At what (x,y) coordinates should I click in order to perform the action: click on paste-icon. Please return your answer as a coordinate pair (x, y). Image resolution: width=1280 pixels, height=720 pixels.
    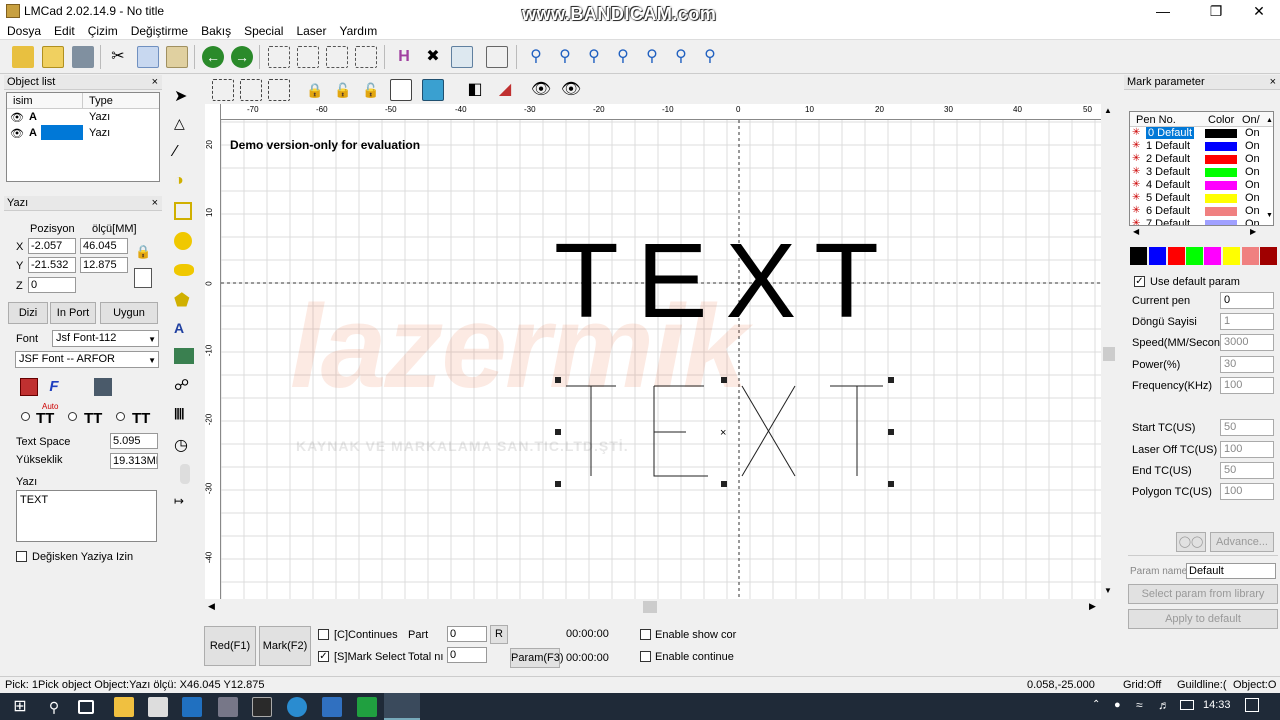
    Looking at the image, I should click on (177, 57).